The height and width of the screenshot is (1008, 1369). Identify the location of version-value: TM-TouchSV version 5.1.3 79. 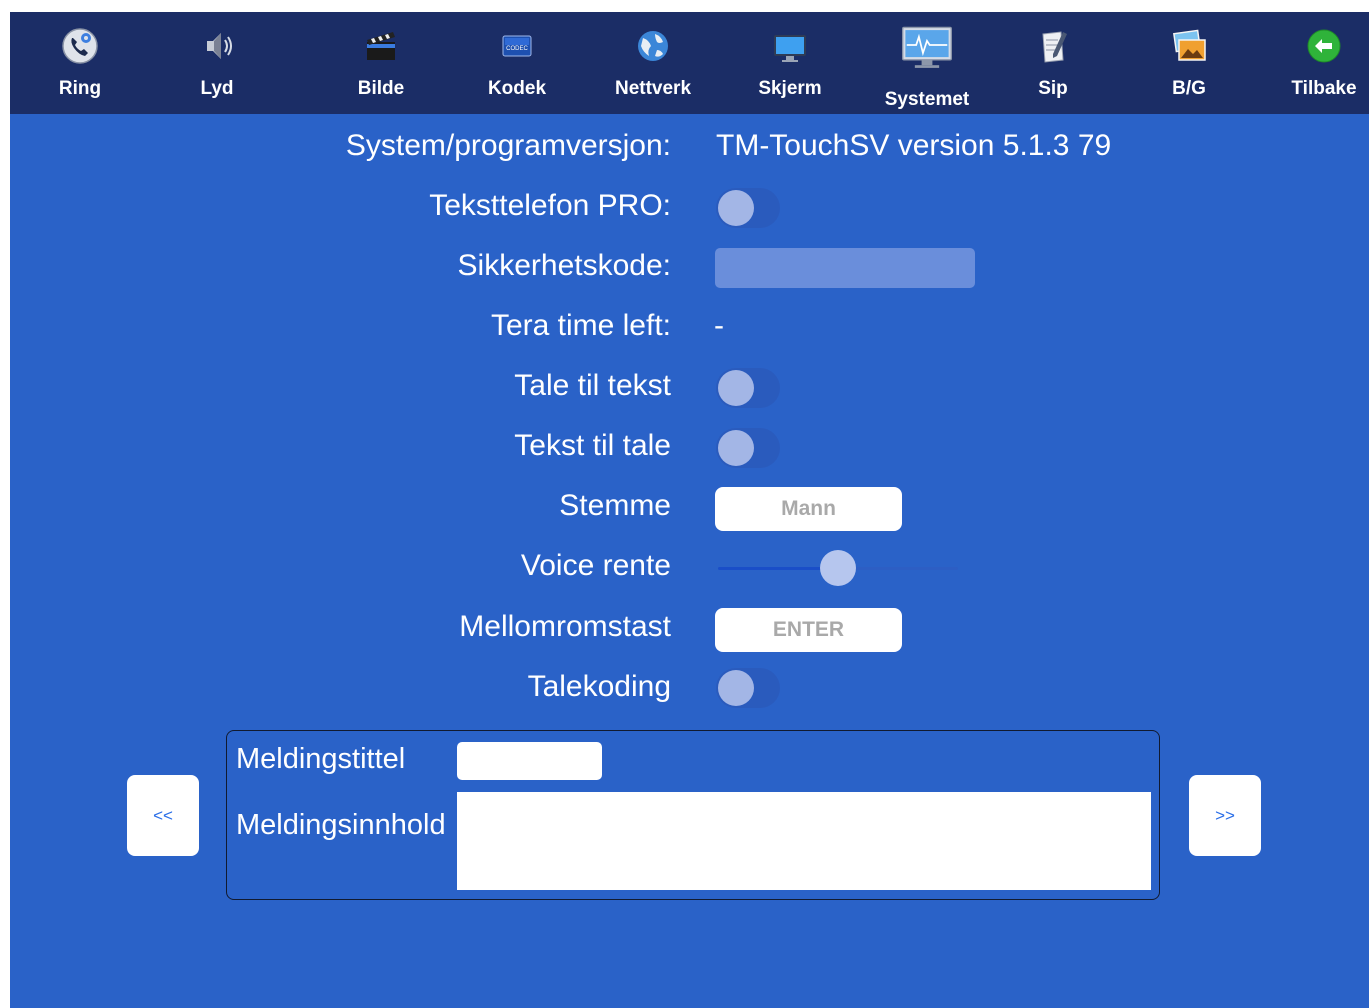
(914, 145).